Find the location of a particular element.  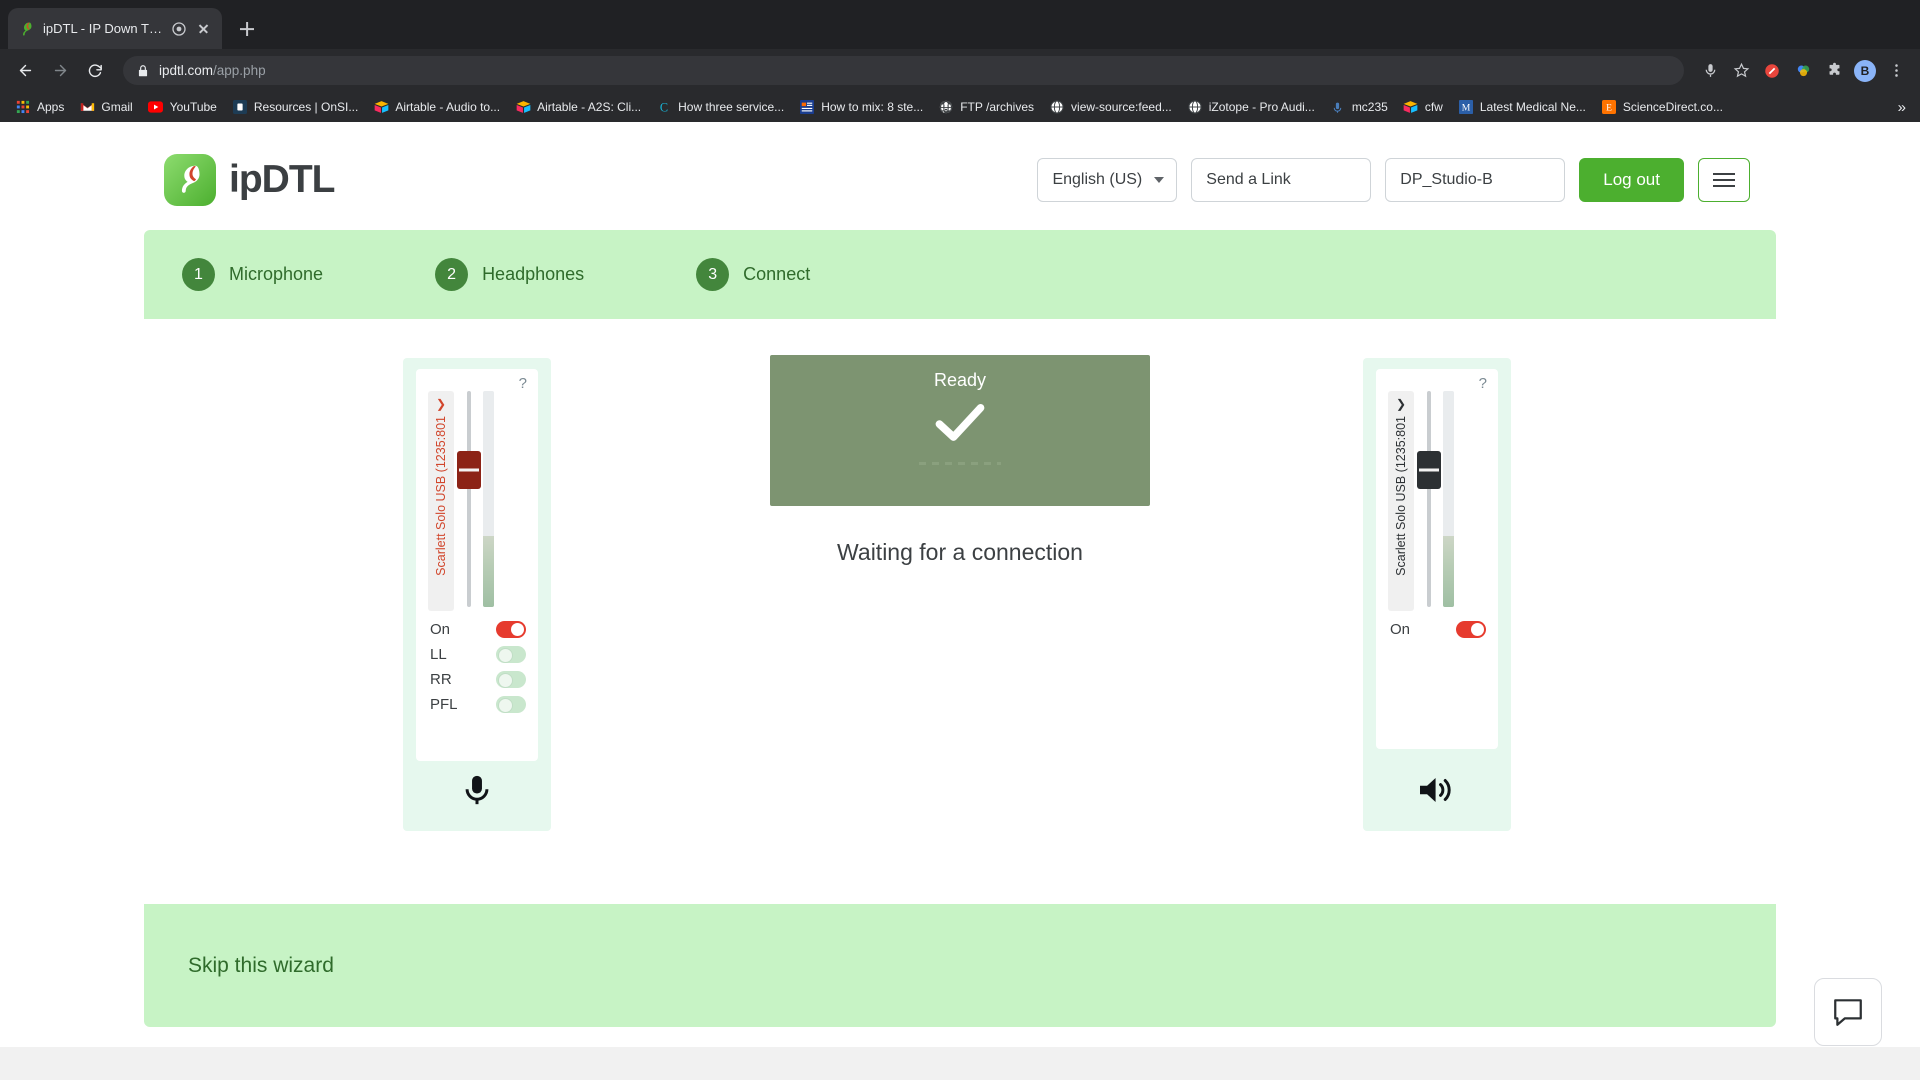

headphone-fader-track is located at coordinates (1429, 499).